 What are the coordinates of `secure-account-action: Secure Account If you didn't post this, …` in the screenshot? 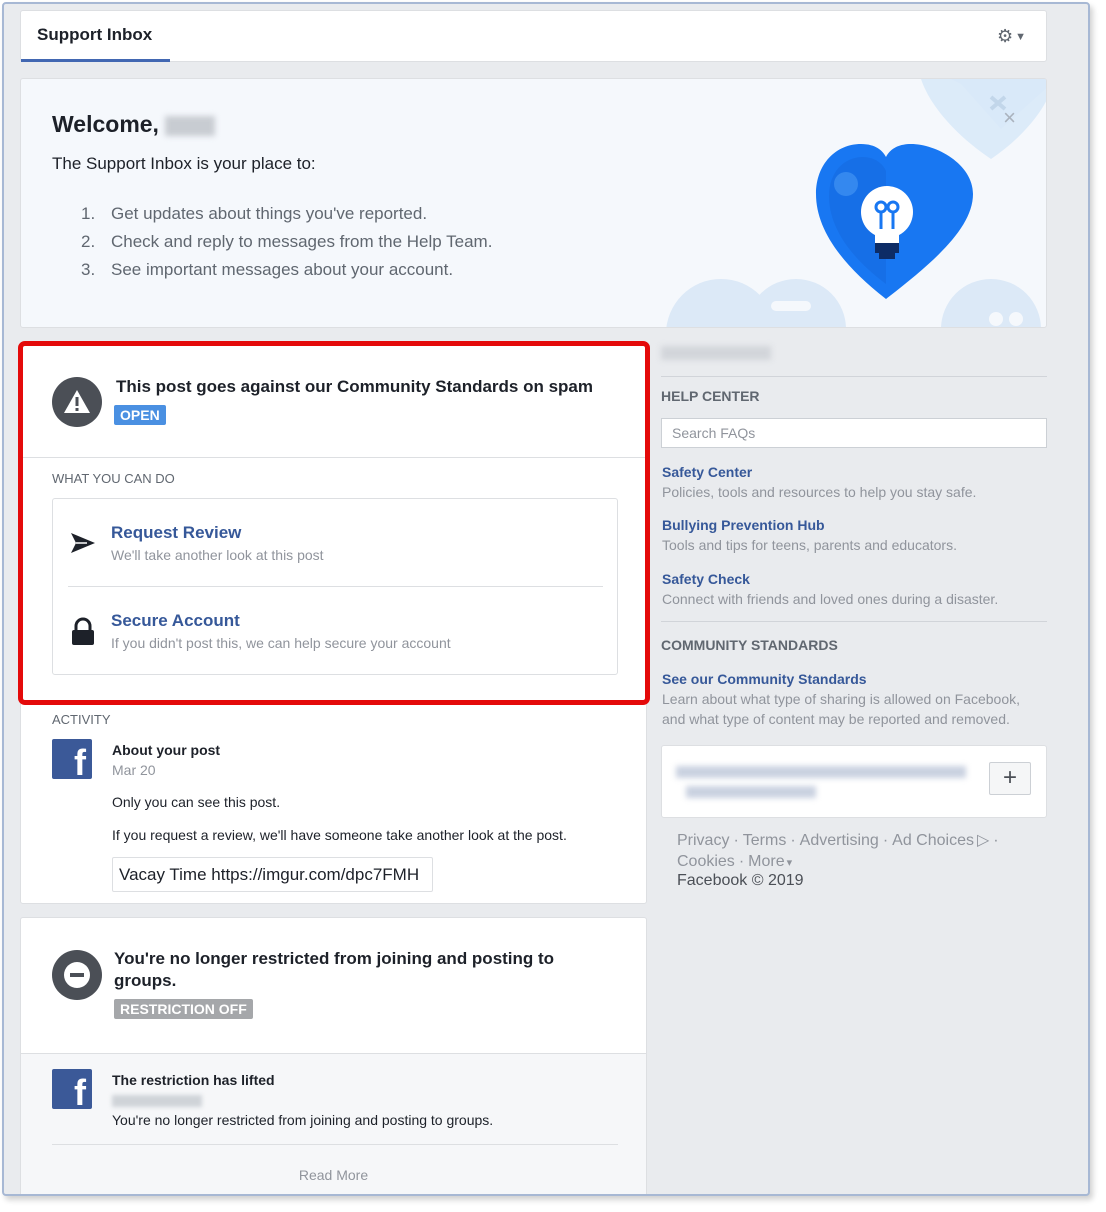 It's located at (335, 631).